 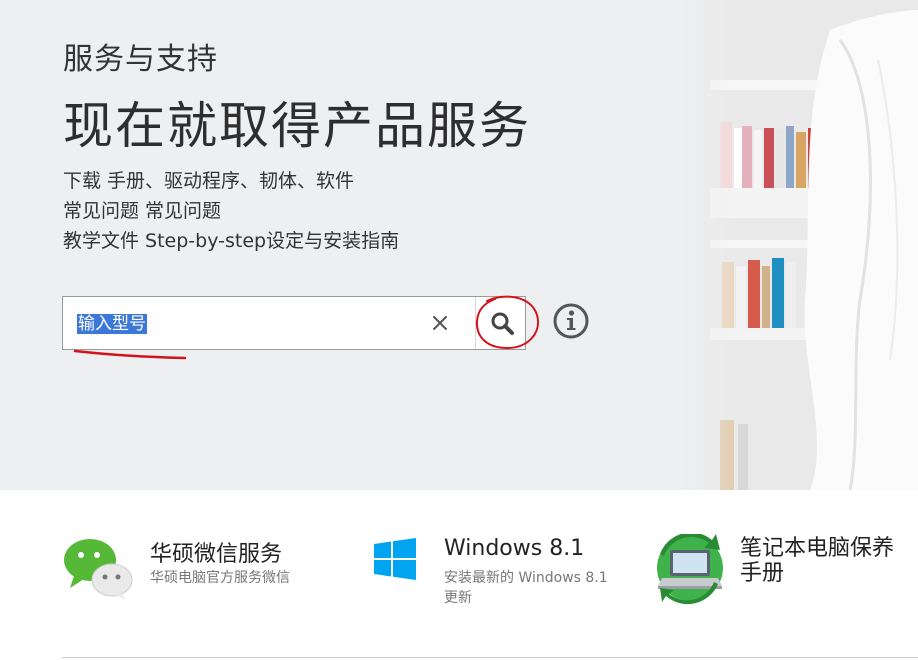 I want to click on model-search-box: 输入型号, so click(x=294, y=323).